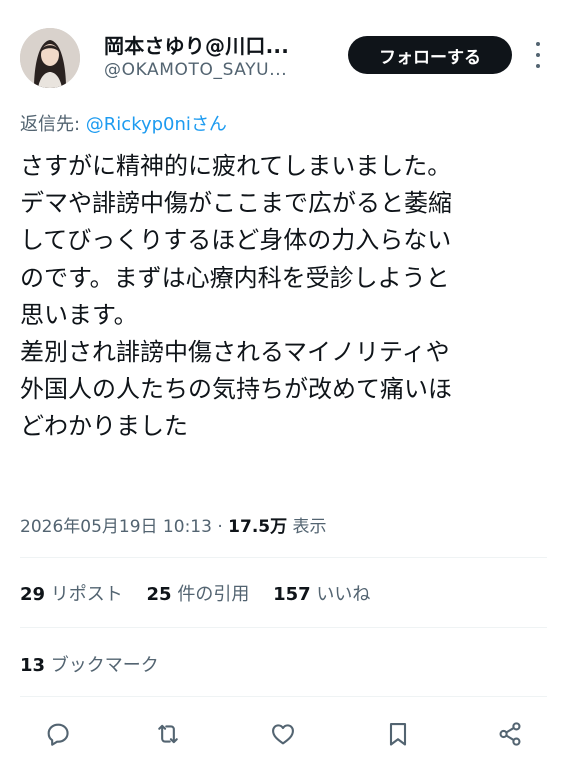  Describe the element at coordinates (235, 351) in the screenshot. I see `tweet-line: 差別され誹謗中傷されるマイノリティや` at that location.